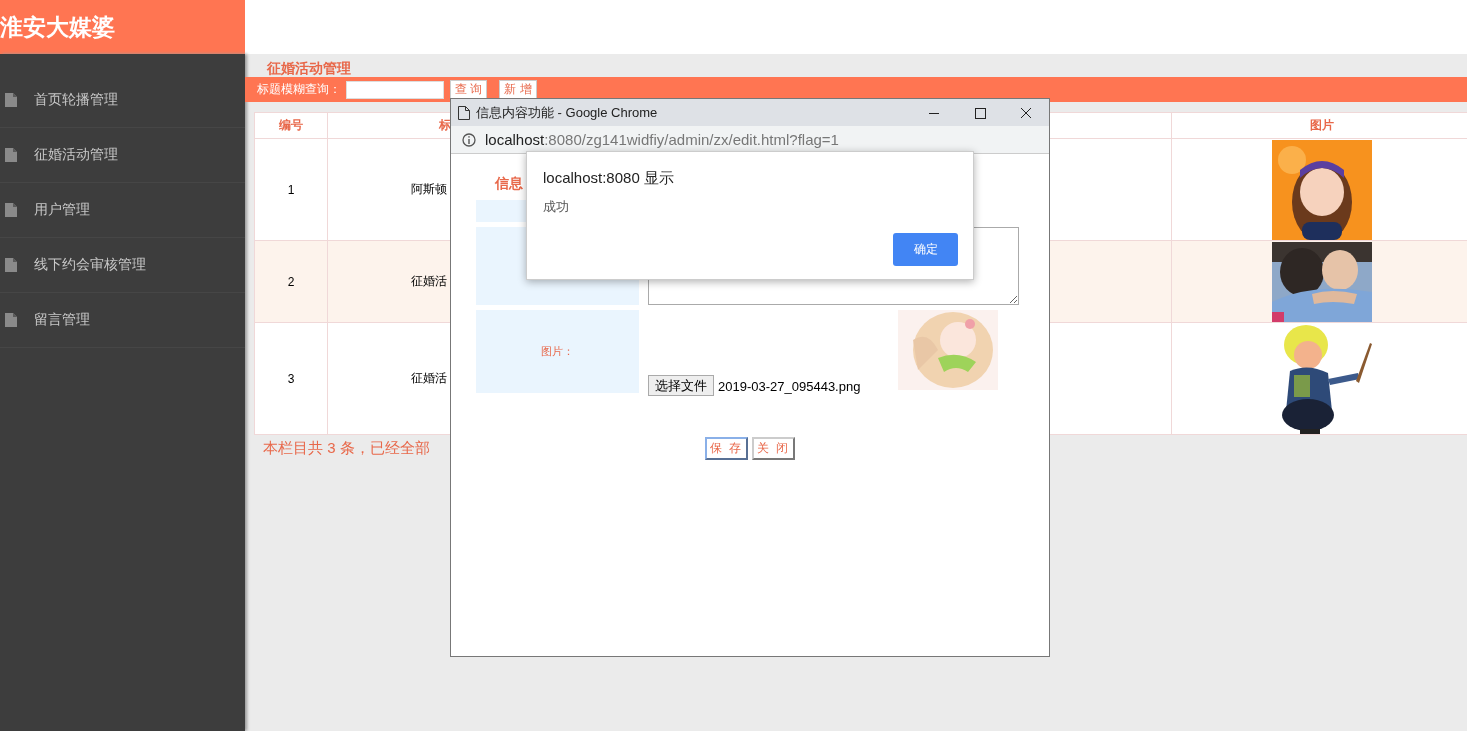 The width and height of the screenshot is (1467, 731). Describe the element at coordinates (122, 265) in the screenshot. I see `sidebar-item: 线下约会审核管理` at that location.